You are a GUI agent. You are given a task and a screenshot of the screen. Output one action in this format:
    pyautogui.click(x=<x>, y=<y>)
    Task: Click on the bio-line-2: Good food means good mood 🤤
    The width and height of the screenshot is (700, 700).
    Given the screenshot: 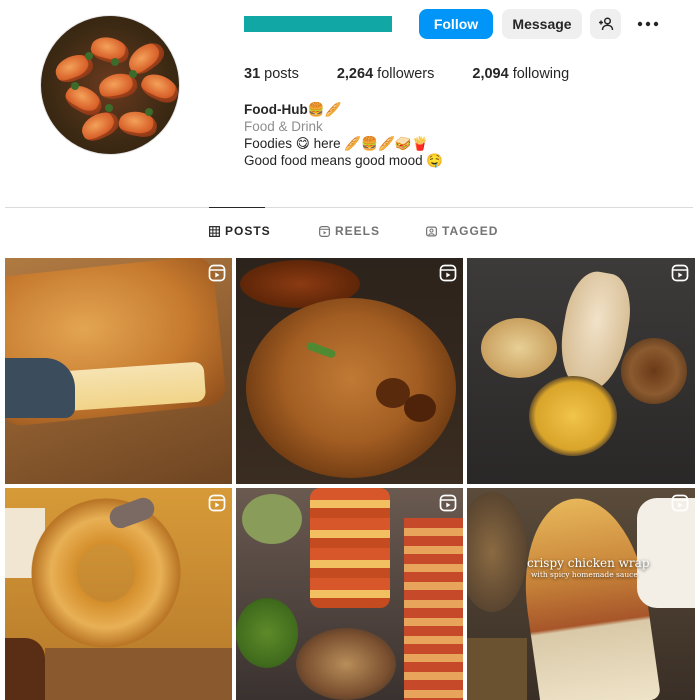 What is the action you would take?
    pyautogui.click(x=344, y=160)
    